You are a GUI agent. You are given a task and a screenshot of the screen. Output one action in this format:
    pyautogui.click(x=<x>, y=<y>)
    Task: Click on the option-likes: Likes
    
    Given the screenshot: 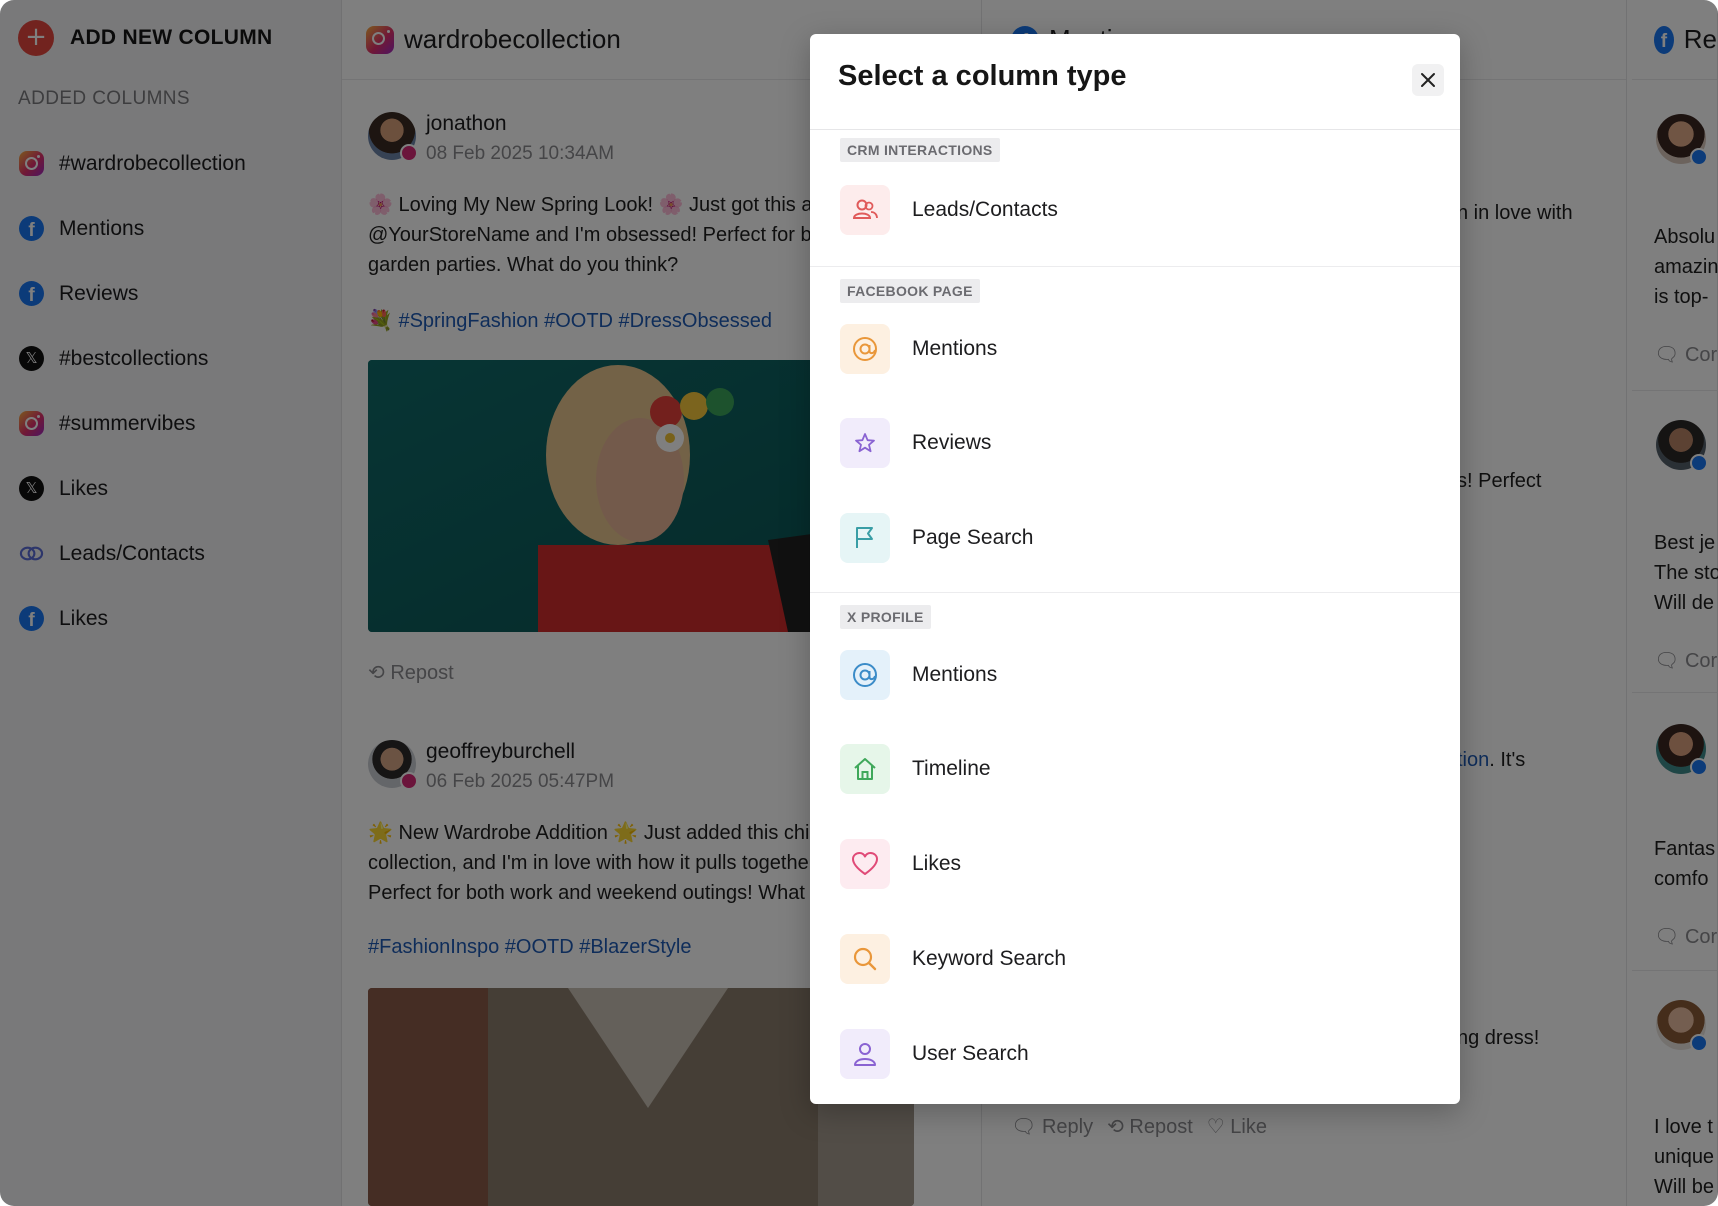 What is the action you would take?
    pyautogui.click(x=1135, y=863)
    